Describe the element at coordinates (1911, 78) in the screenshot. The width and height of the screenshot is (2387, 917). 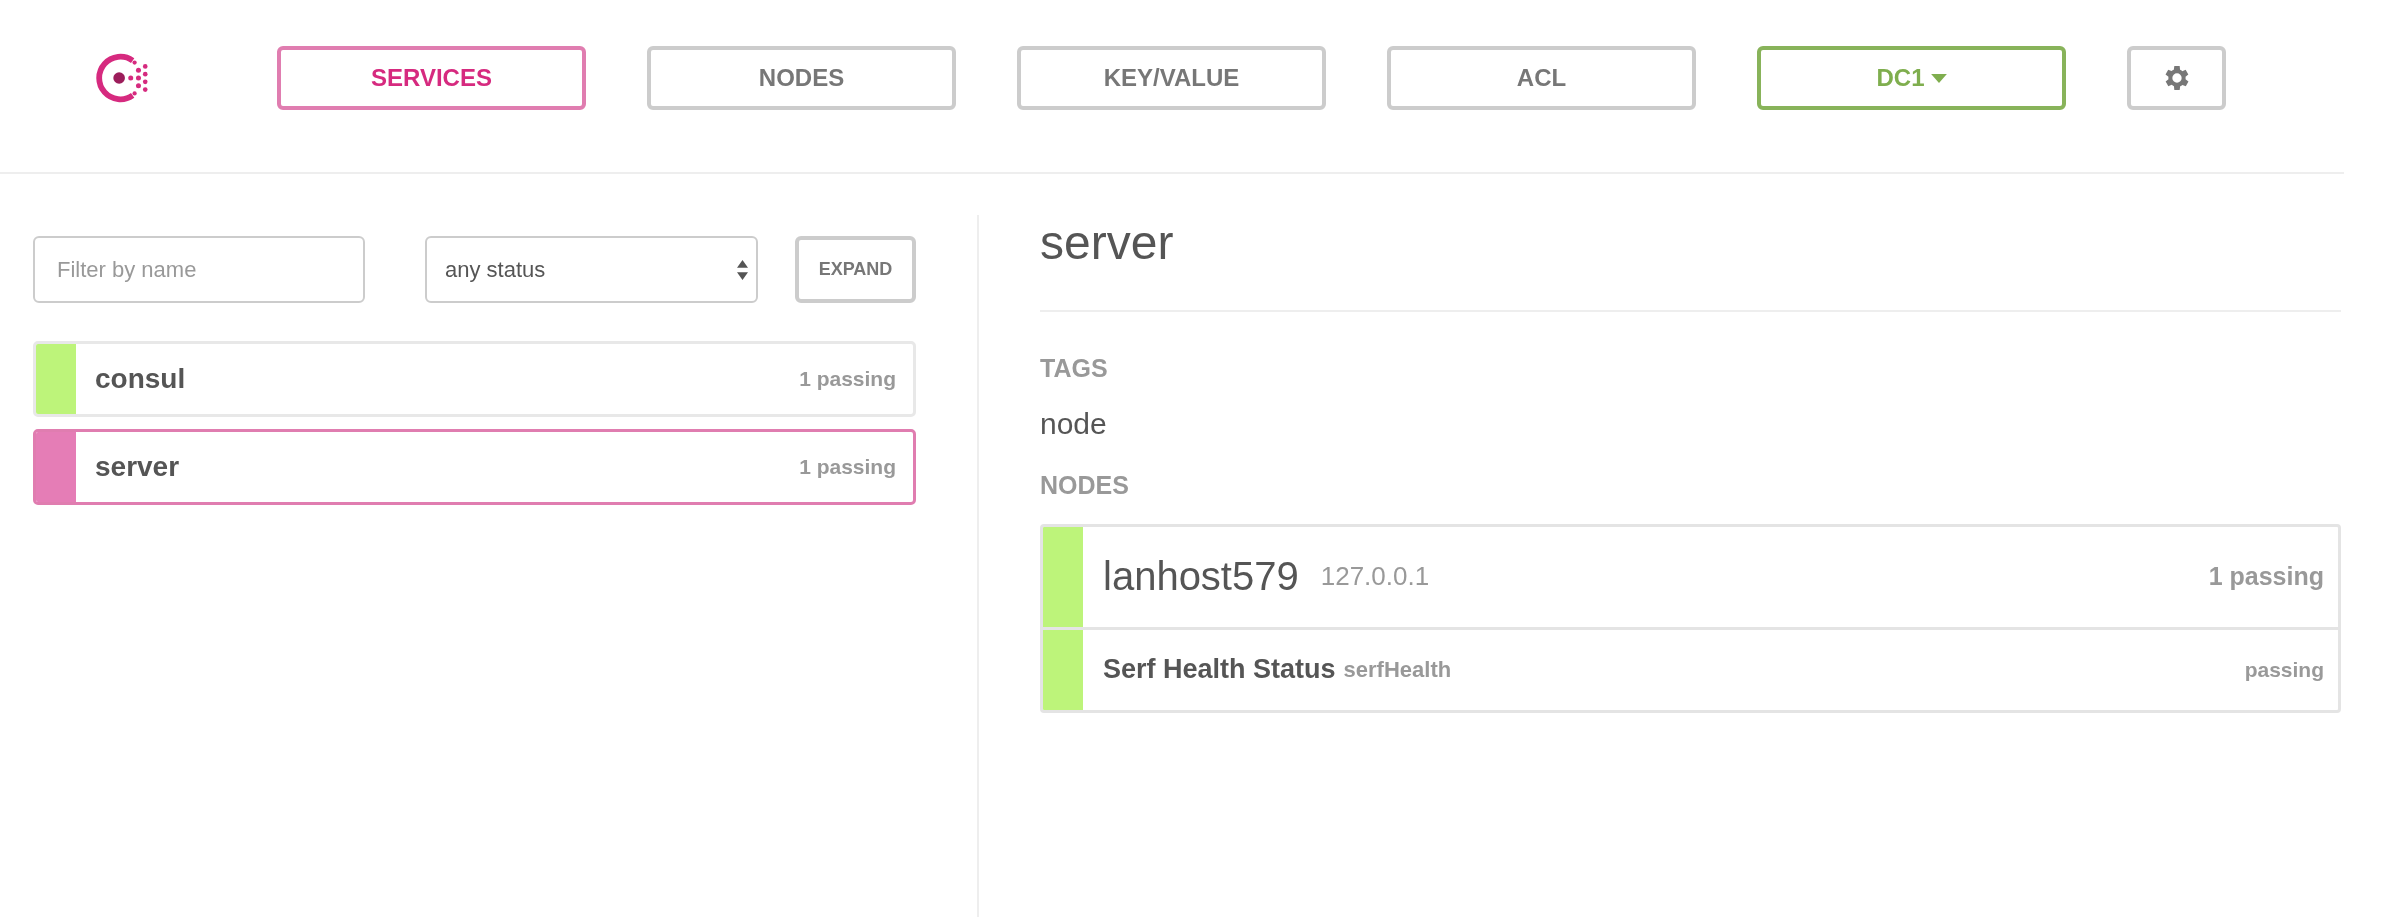
I see `datacenter-dropdown: DC1` at that location.